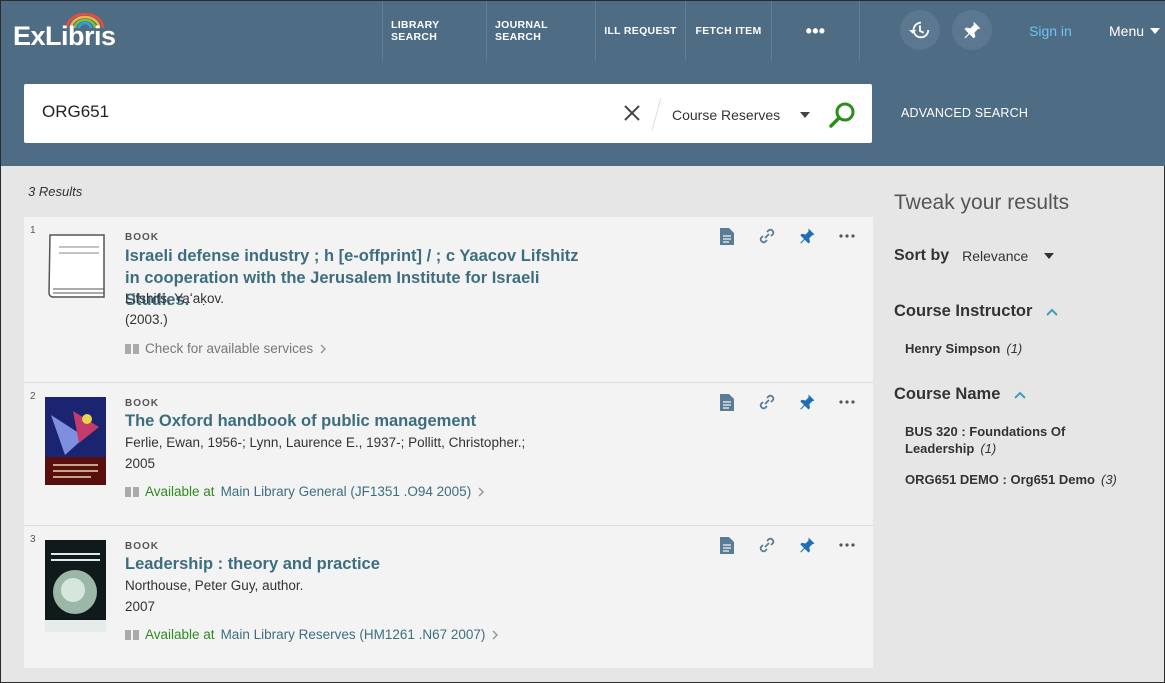  I want to click on pinned-items-button, so click(972, 30).